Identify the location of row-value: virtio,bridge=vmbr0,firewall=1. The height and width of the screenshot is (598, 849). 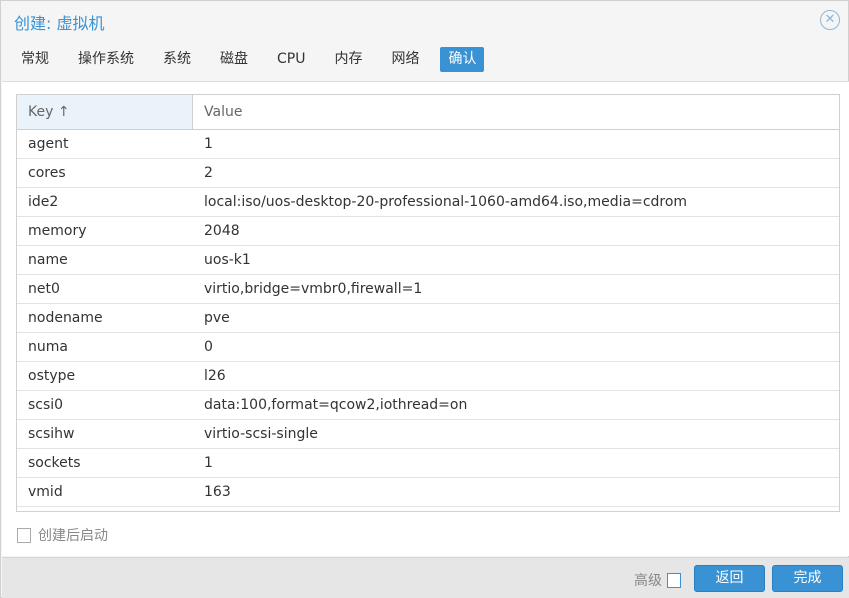
(313, 289).